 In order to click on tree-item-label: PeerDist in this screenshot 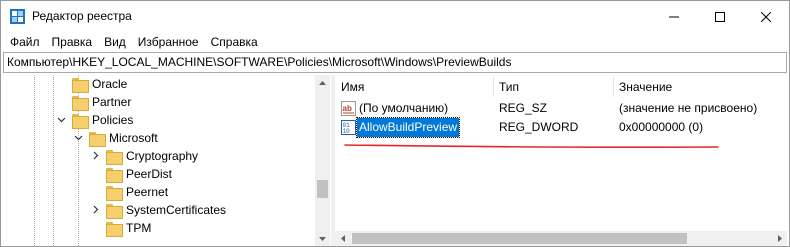, I will do `click(149, 174)`.